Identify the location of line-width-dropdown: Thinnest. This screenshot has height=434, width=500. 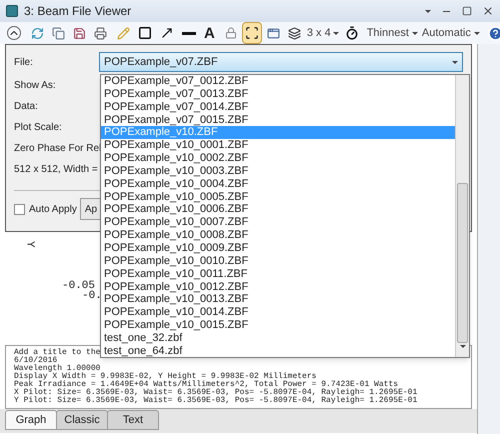
(392, 33).